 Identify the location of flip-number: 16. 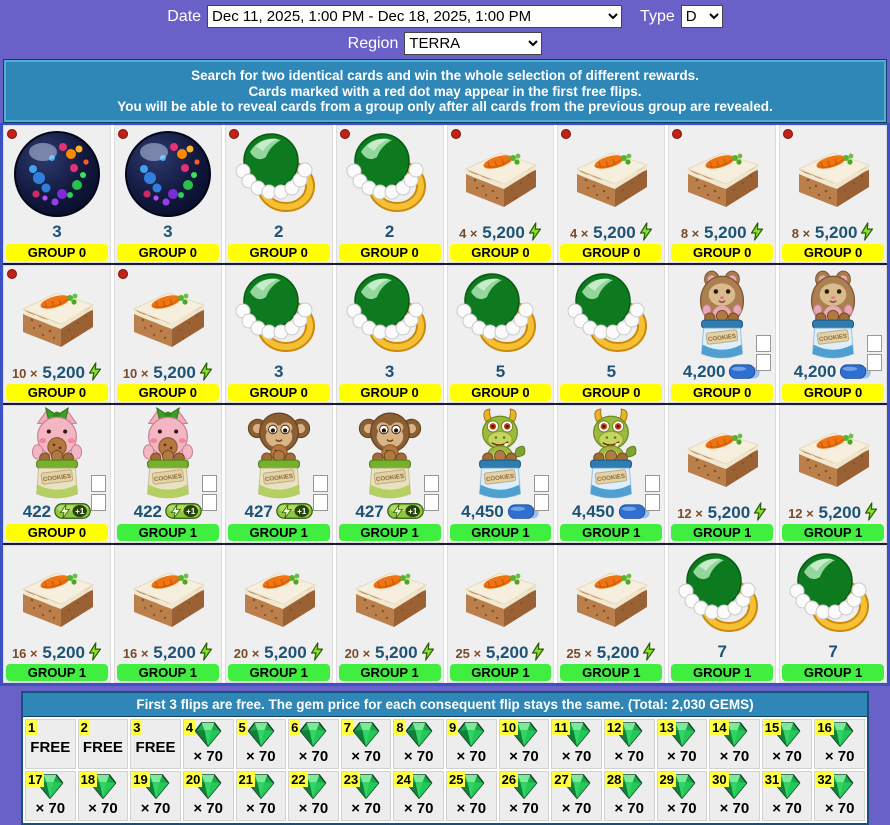
(824, 727).